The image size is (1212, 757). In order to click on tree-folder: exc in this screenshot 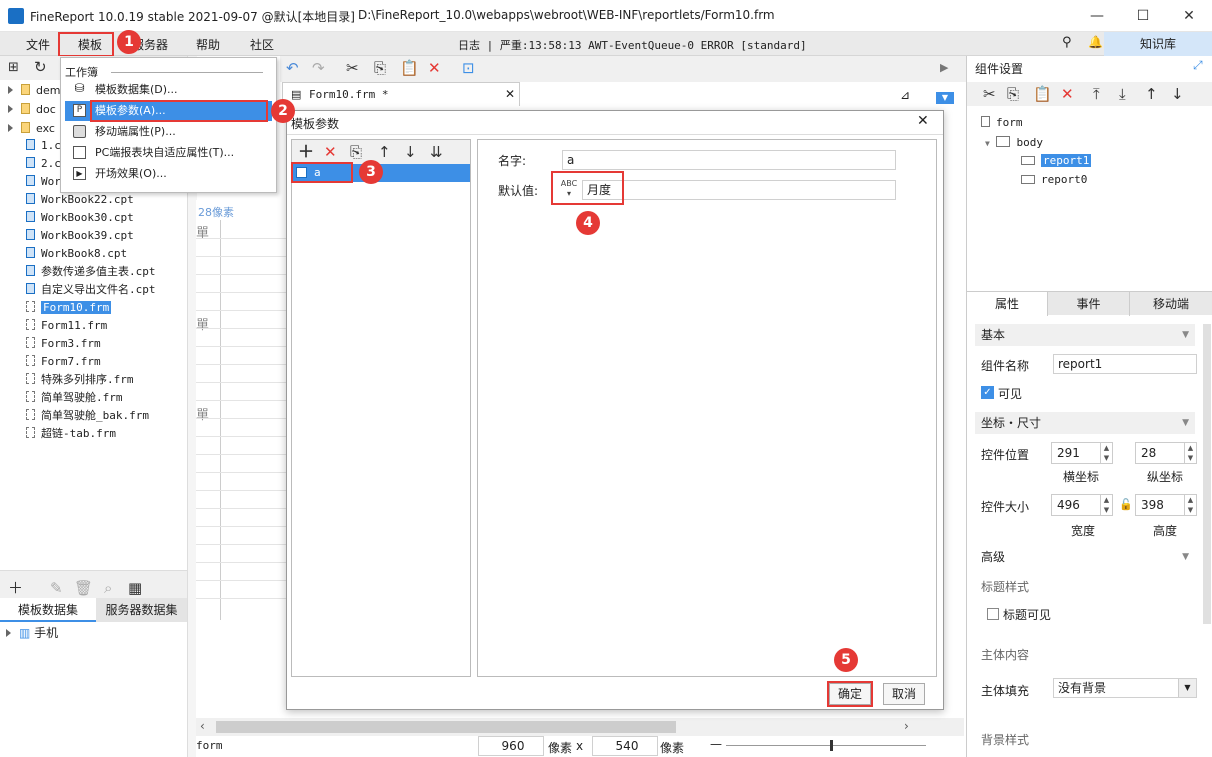, I will do `click(31, 129)`.